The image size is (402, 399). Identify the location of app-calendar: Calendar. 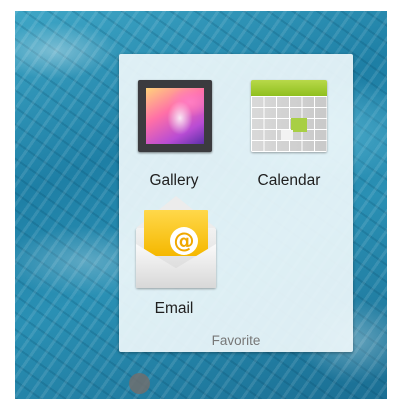
(289, 127).